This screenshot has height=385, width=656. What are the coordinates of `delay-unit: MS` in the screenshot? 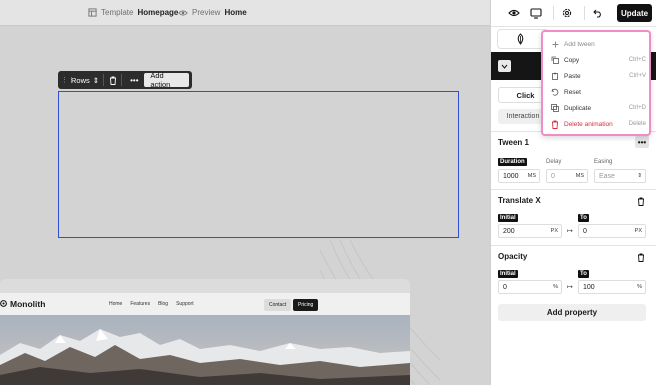 It's located at (579, 176).